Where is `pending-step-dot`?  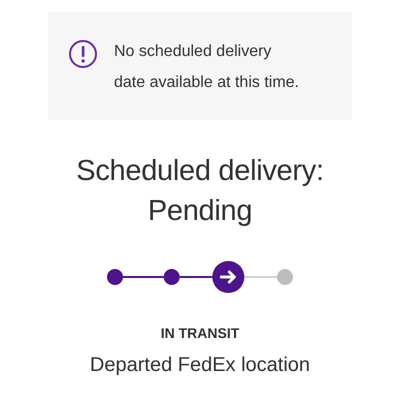
pending-step-dot is located at coordinates (285, 277).